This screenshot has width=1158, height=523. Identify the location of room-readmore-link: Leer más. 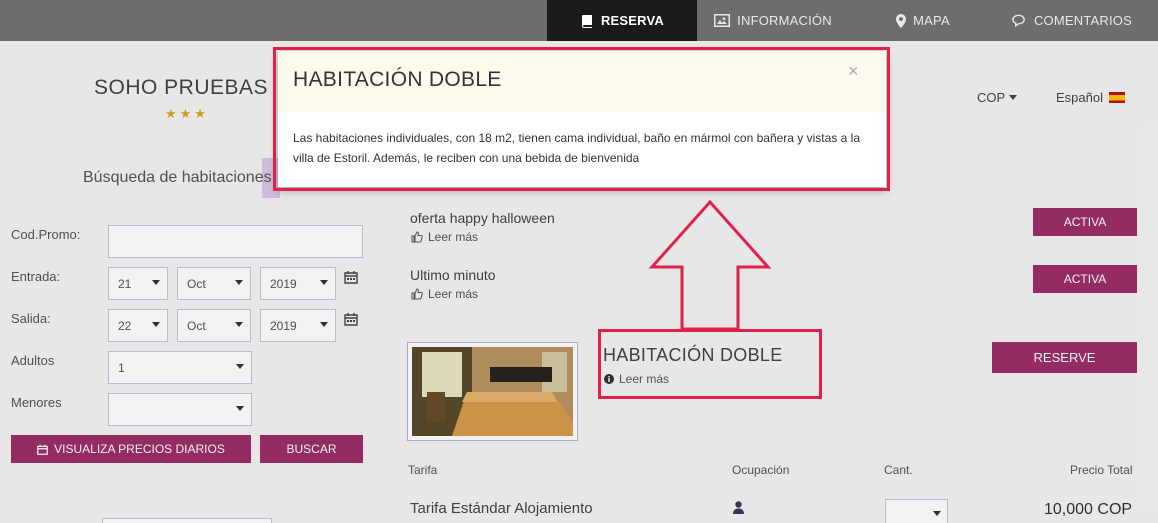
(636, 379).